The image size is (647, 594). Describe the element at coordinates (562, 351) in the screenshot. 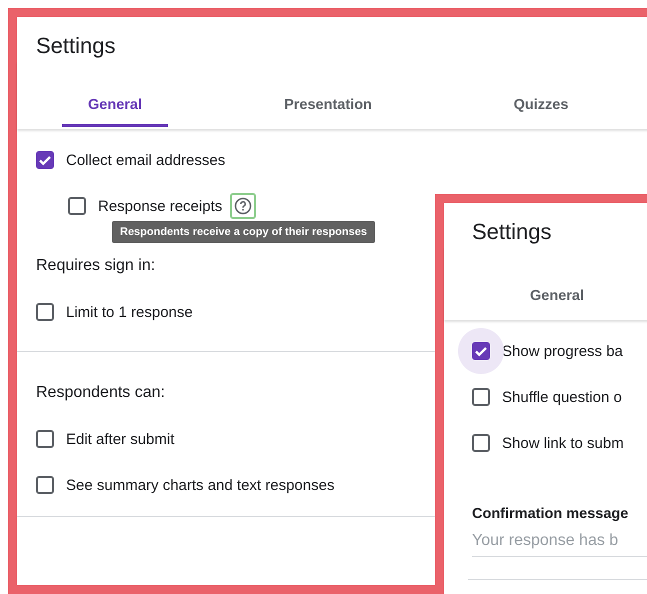

I see `checkbox-label: Show progress ba` at that location.